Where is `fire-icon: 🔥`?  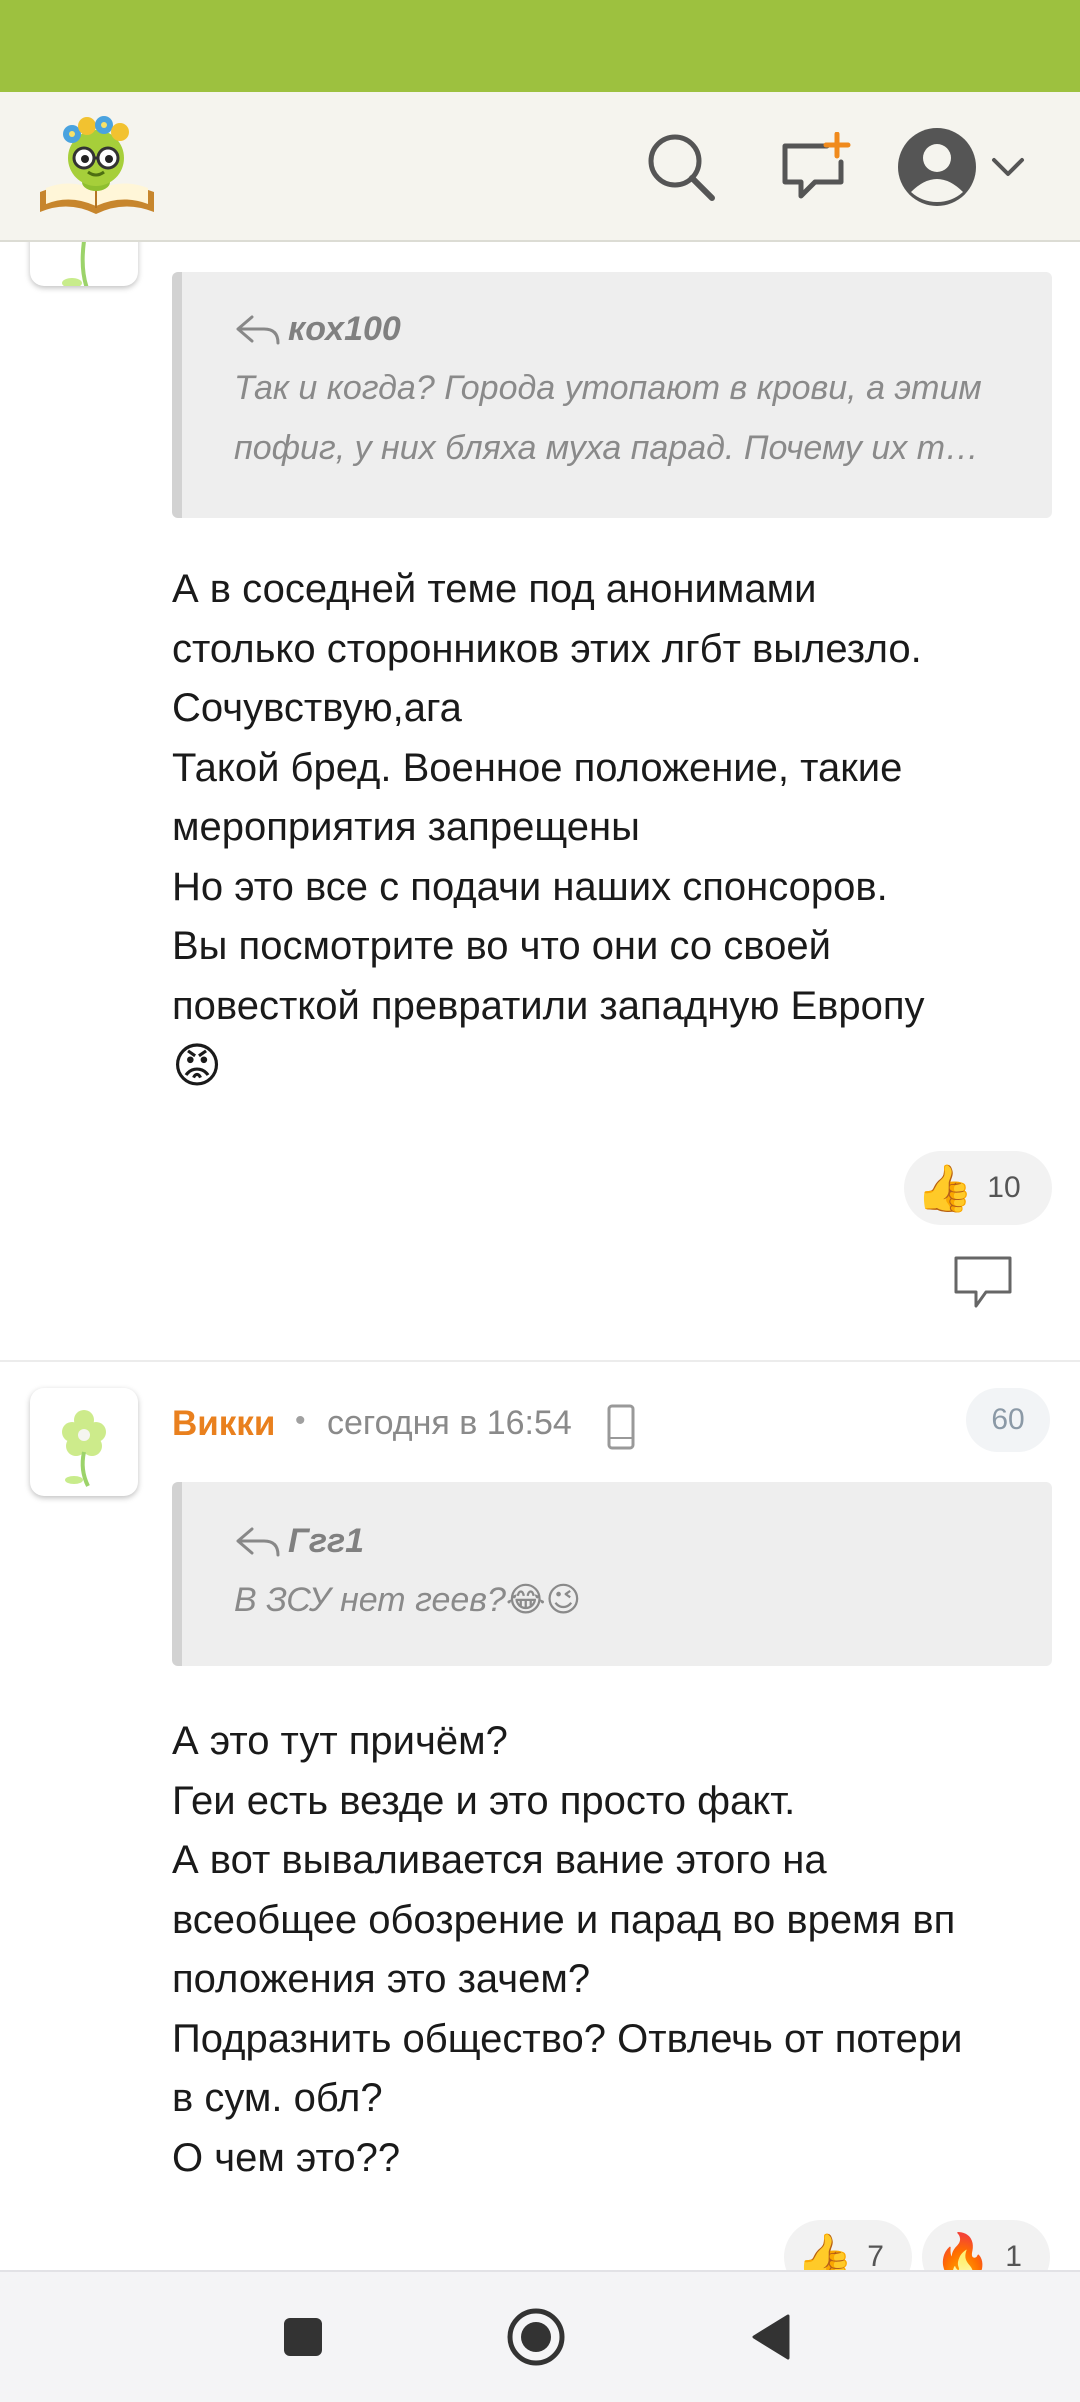
fire-icon: 🔥 is located at coordinates (963, 2250).